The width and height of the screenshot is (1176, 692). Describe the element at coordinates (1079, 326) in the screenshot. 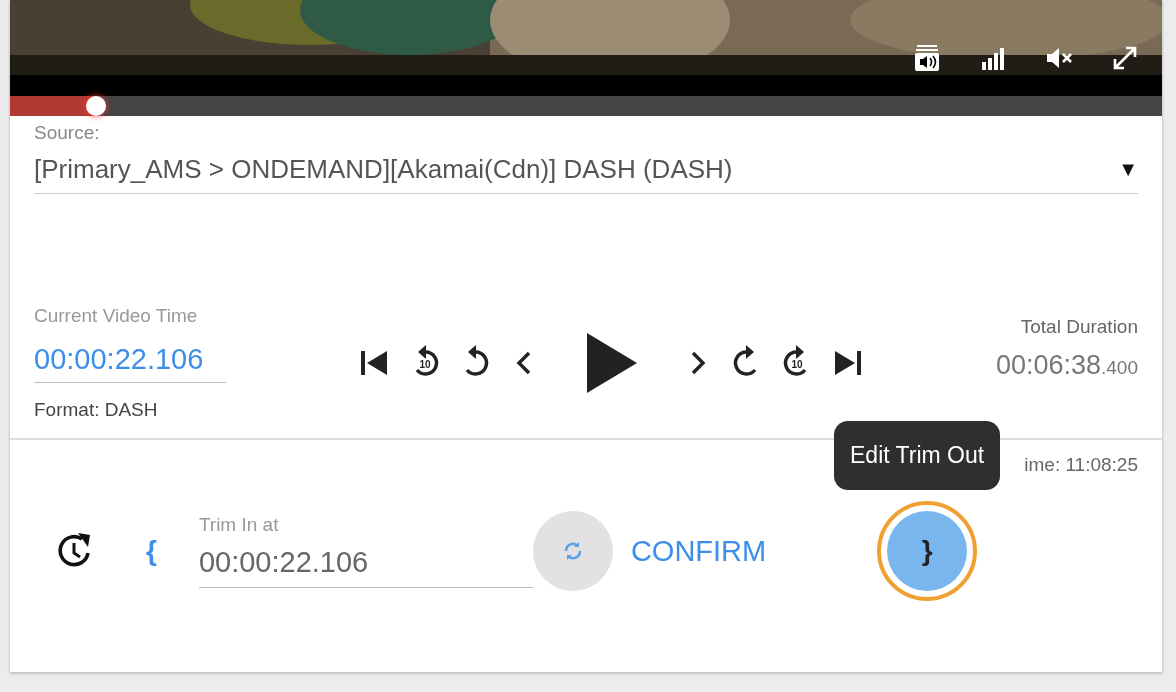

I see `field-label: Total Duration` at that location.